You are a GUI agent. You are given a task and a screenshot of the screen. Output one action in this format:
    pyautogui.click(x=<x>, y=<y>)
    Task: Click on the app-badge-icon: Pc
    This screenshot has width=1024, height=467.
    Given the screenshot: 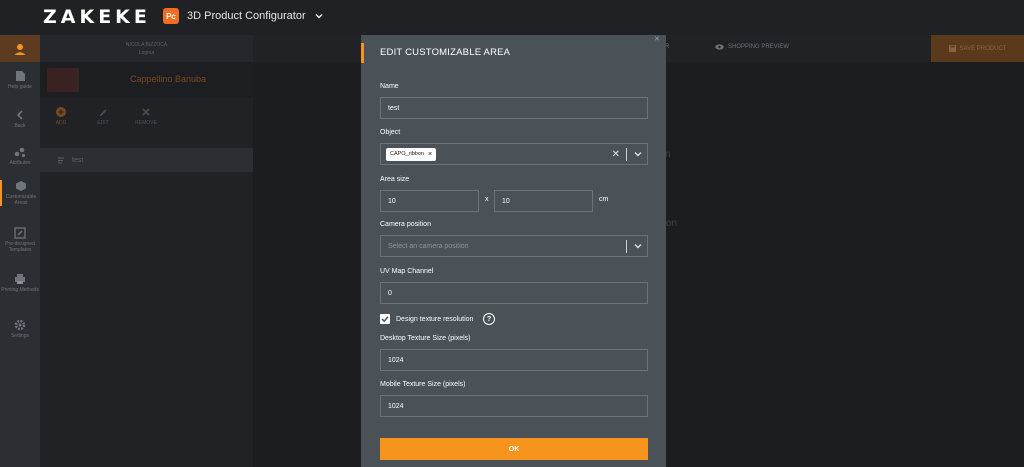 What is the action you would take?
    pyautogui.click(x=171, y=16)
    